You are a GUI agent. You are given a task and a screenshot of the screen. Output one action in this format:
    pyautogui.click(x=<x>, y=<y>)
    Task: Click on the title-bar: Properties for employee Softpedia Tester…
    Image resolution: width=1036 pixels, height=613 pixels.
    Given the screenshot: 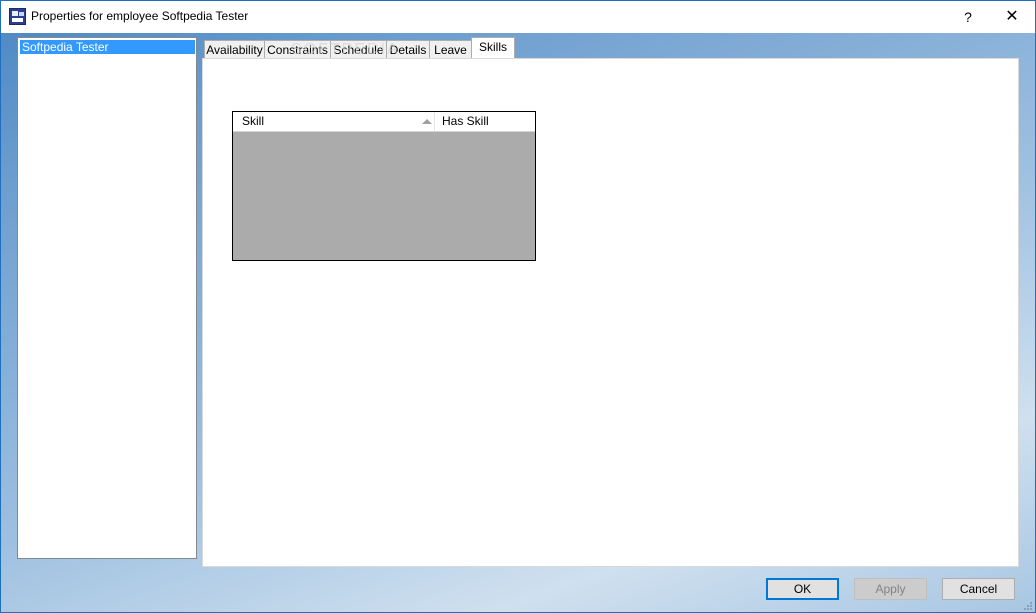 What is the action you would take?
    pyautogui.click(x=518, y=17)
    